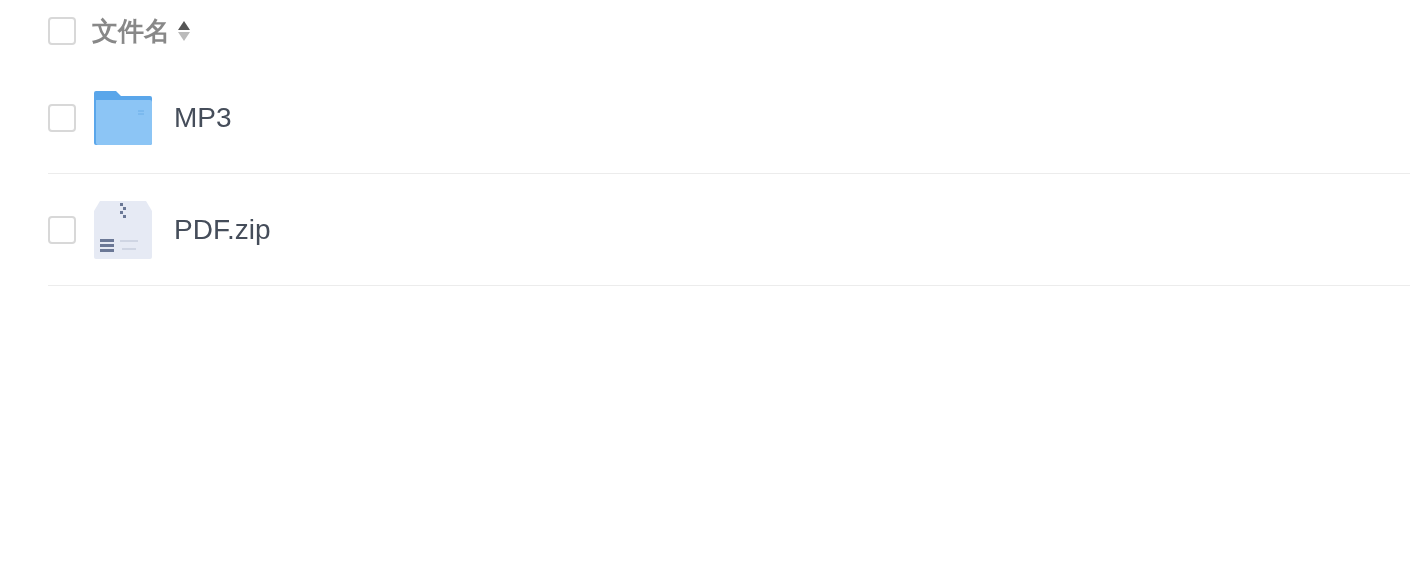 The image size is (1410, 588). I want to click on file-name: PDF.zip, so click(222, 229).